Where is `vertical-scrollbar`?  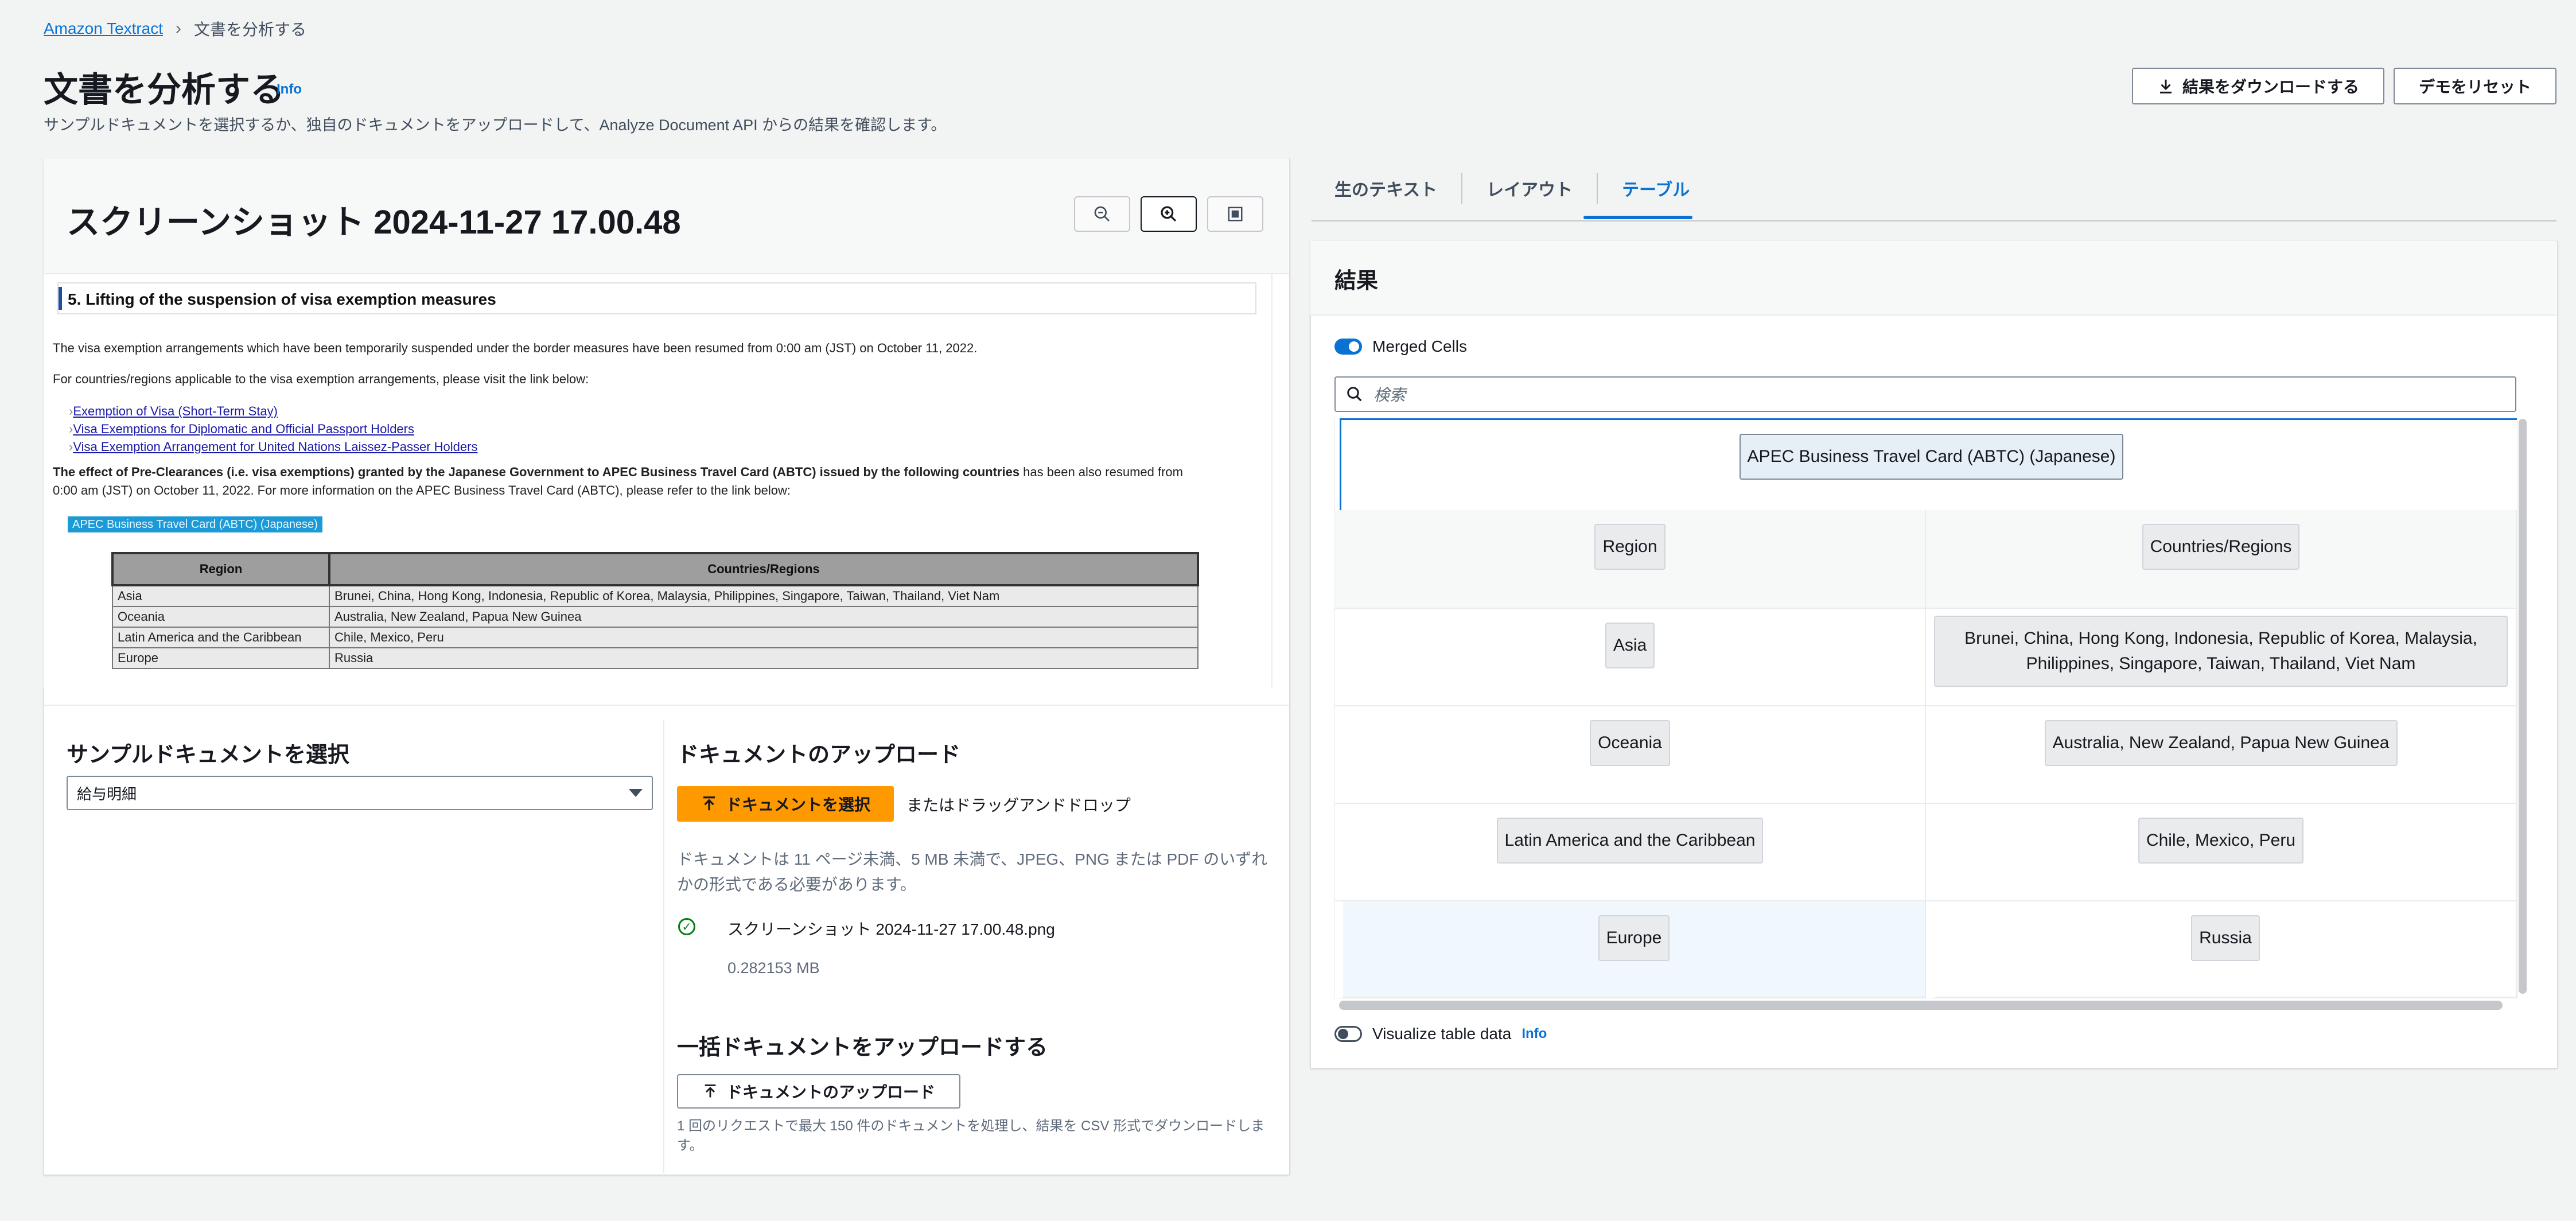 vertical-scrollbar is located at coordinates (2523, 706).